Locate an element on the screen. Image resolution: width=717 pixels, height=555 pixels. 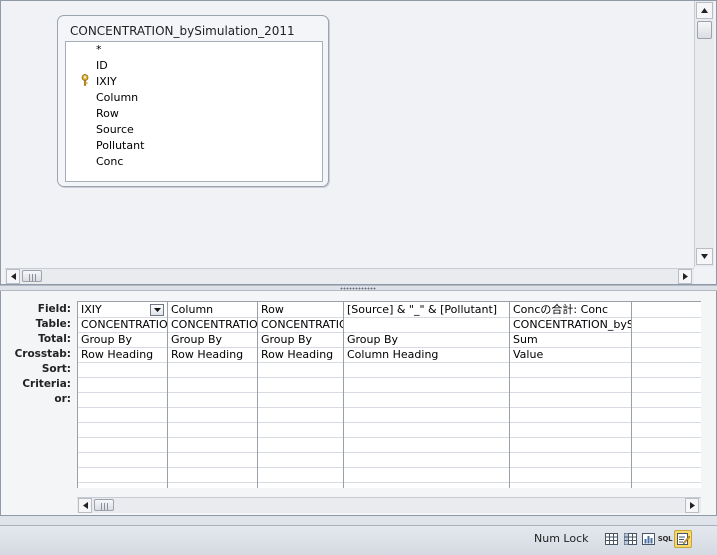
vertical-scroll-thumb is located at coordinates (704, 30).